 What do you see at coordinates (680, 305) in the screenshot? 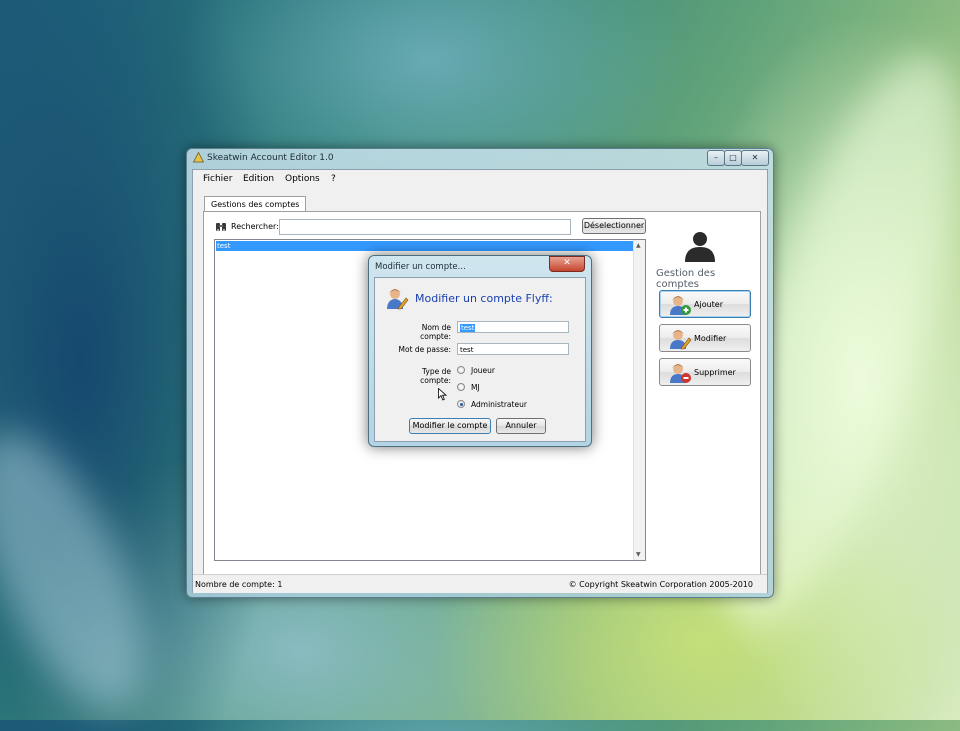
I see `user-add-icon` at bounding box center [680, 305].